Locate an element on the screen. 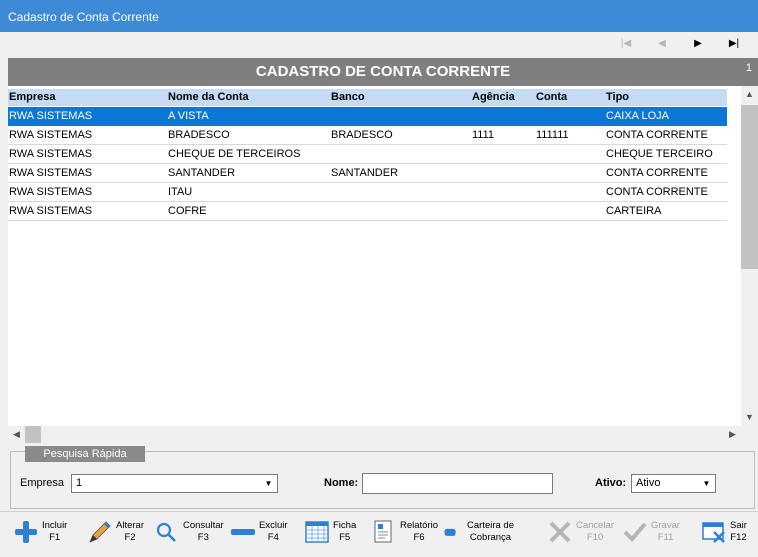  cell-nome-da-conta: CHEQUE DE TERCEIROS is located at coordinates (234, 154).